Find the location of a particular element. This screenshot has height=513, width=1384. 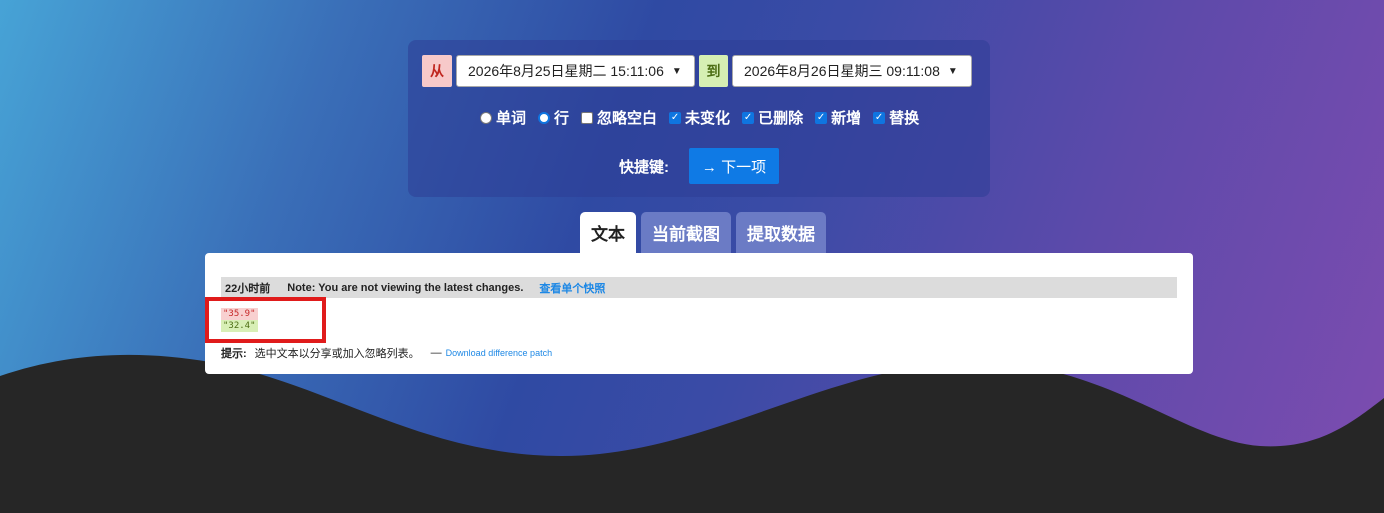

option-added-checkbox: ✓ 新增 is located at coordinates (838, 117).